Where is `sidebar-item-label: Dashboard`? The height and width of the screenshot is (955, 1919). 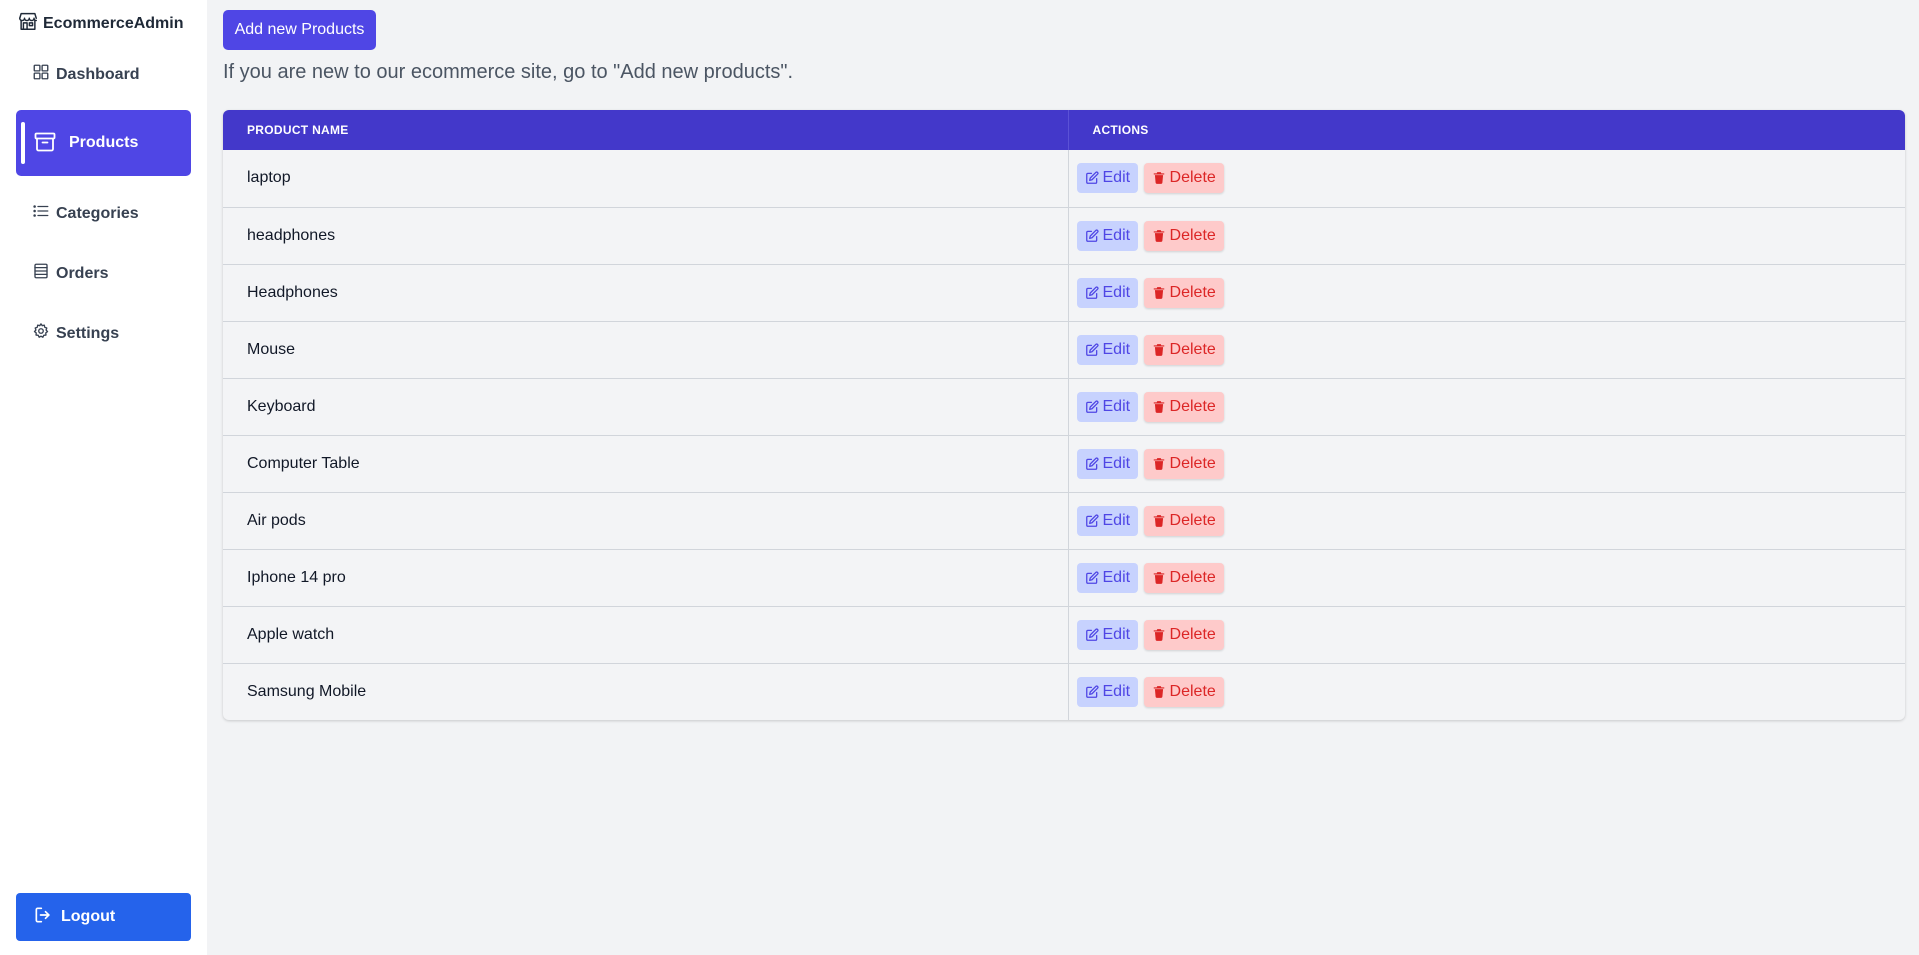
sidebar-item-label: Dashboard is located at coordinates (98, 74).